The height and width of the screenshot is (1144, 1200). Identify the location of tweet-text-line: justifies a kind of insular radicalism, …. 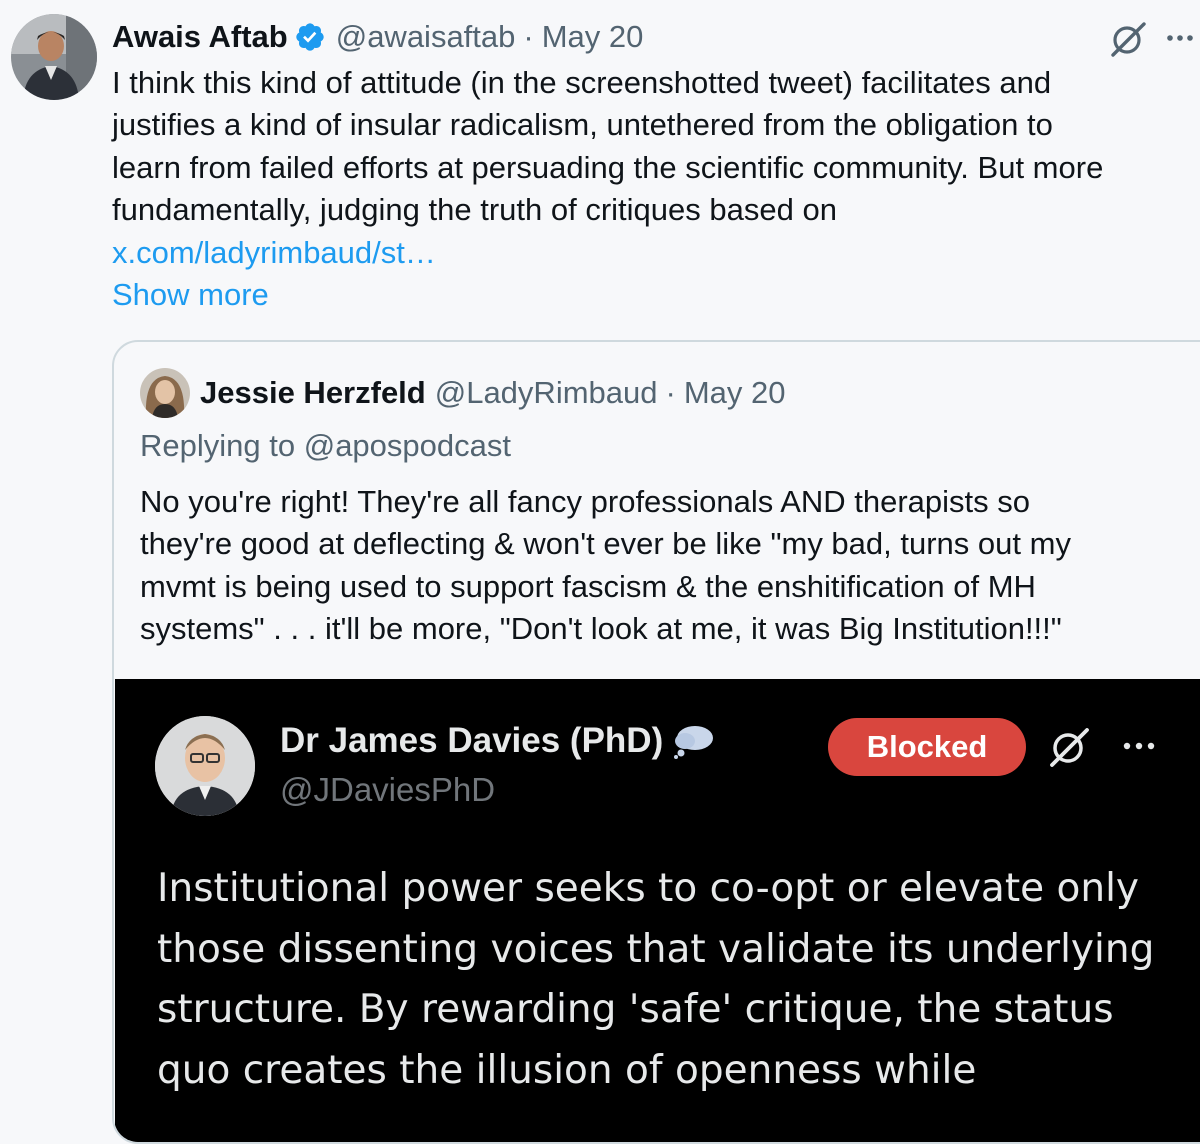
(582, 125).